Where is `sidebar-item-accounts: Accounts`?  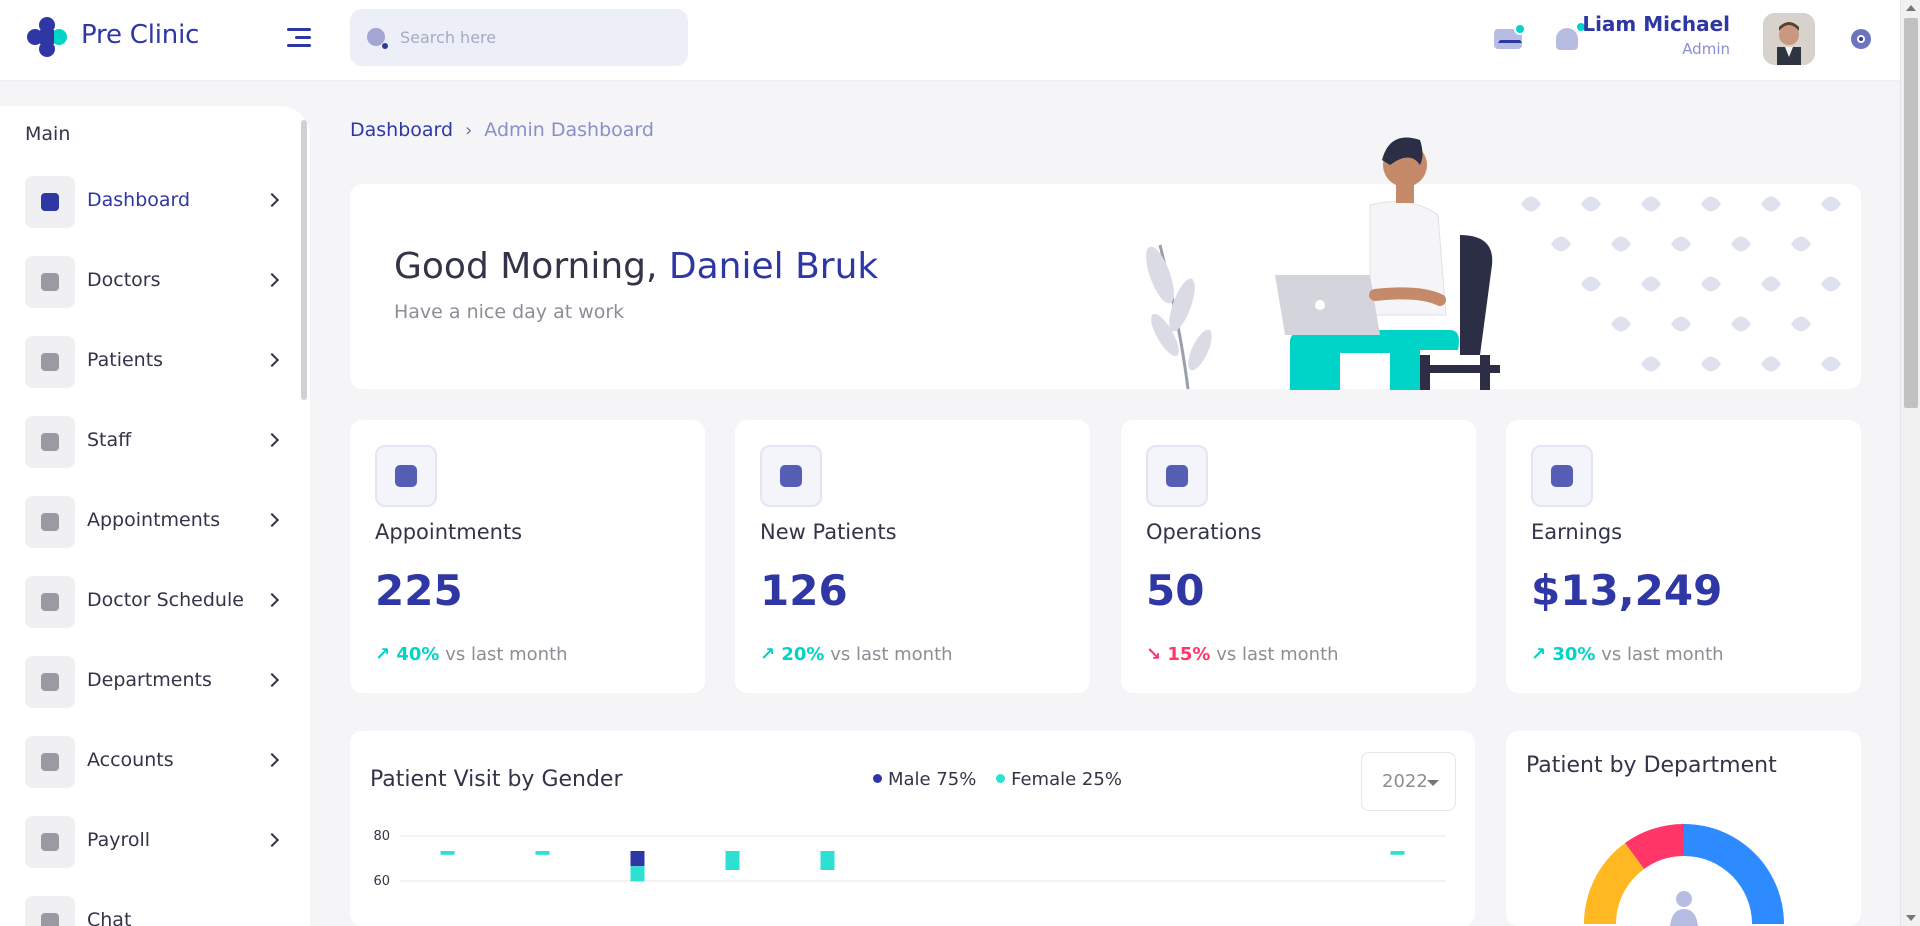 sidebar-item-accounts: Accounts is located at coordinates (156, 762).